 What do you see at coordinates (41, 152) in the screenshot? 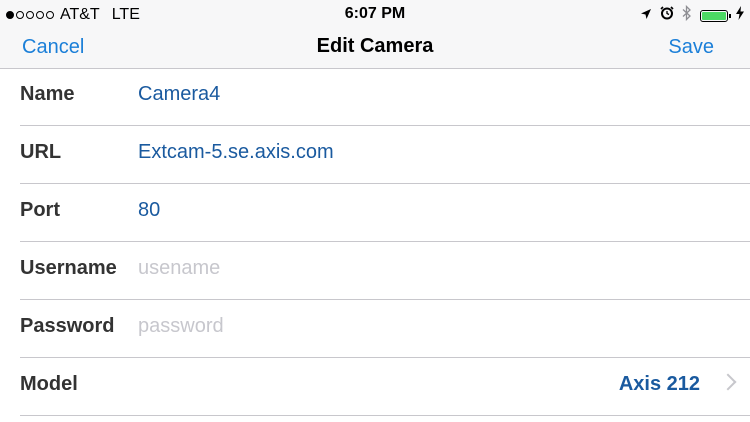
I see `url-label: URL` at bounding box center [41, 152].